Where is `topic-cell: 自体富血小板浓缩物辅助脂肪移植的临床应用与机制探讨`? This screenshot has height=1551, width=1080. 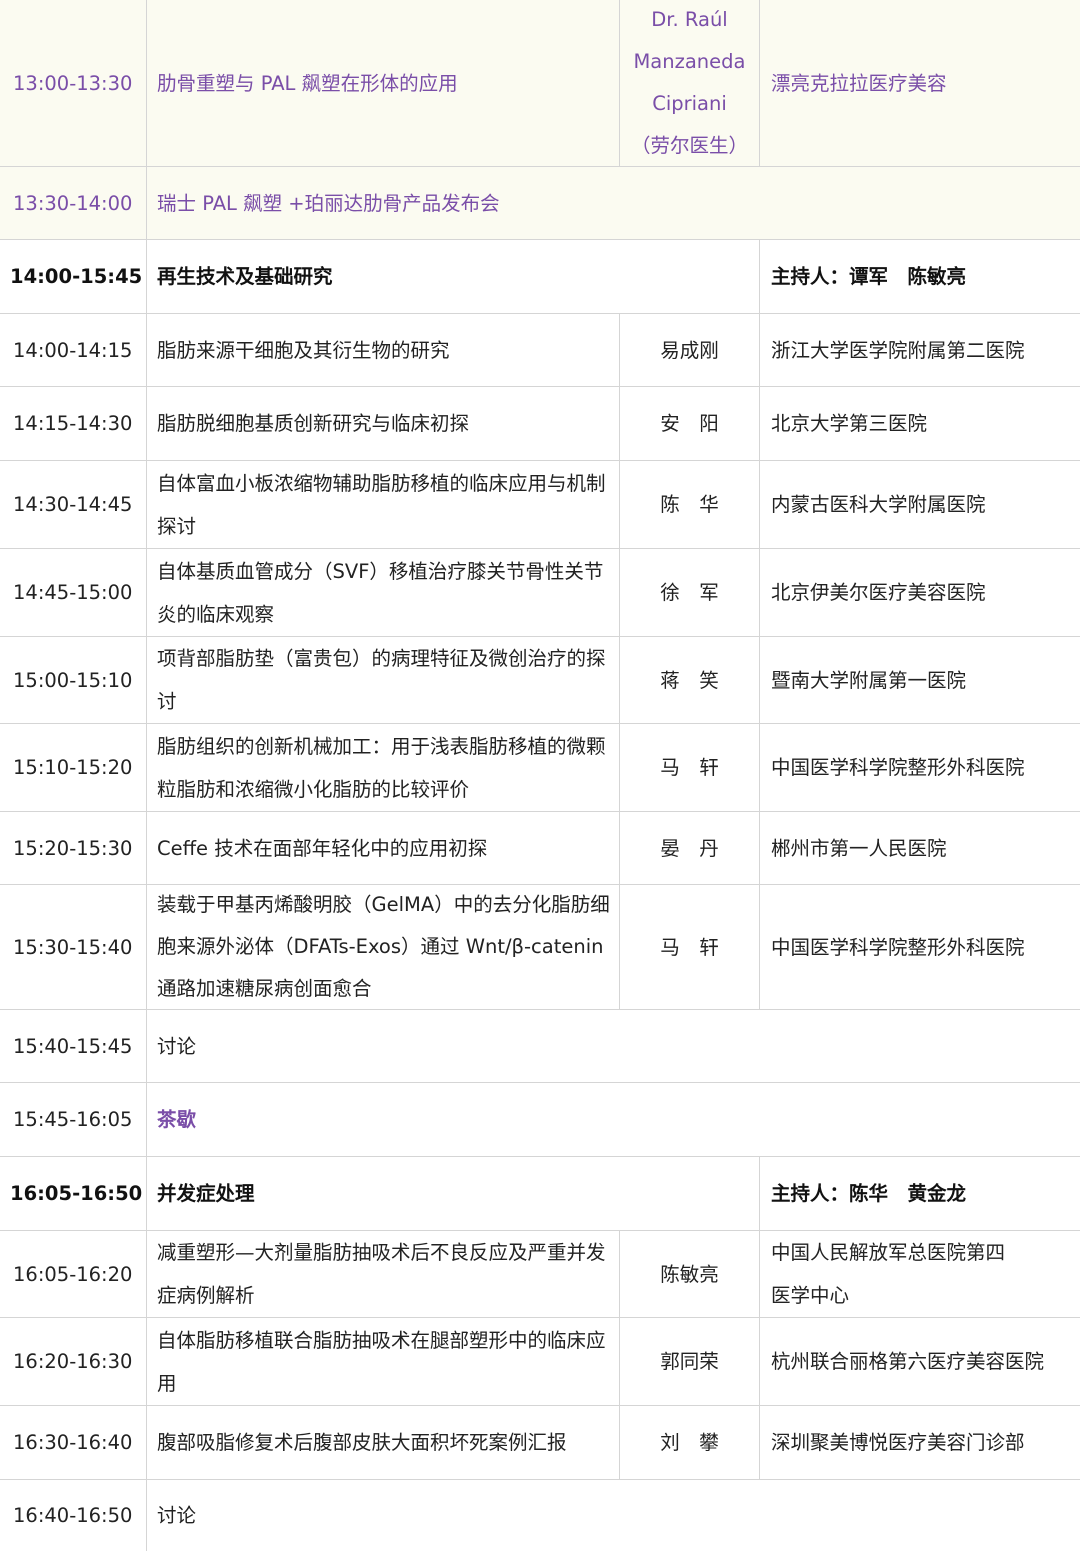
topic-cell: 自体富血小板浓缩物辅助脂肪移植的临床应用与机制探讨 is located at coordinates (383, 504).